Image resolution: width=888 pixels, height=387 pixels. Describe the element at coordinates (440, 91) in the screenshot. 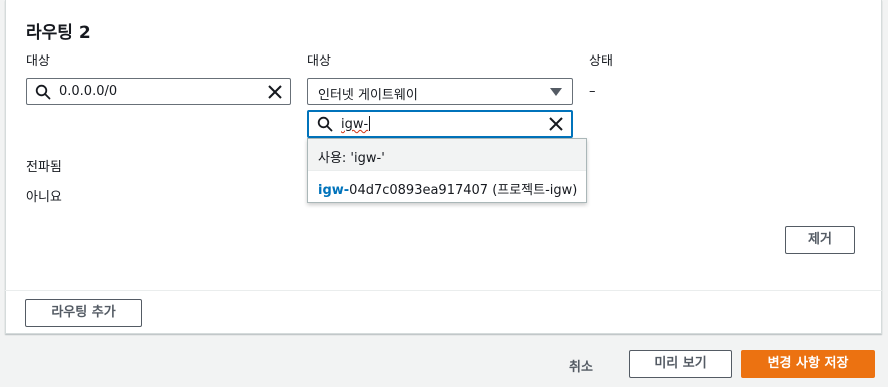

I see `target-type-select: 인터넷 게이트웨이` at that location.